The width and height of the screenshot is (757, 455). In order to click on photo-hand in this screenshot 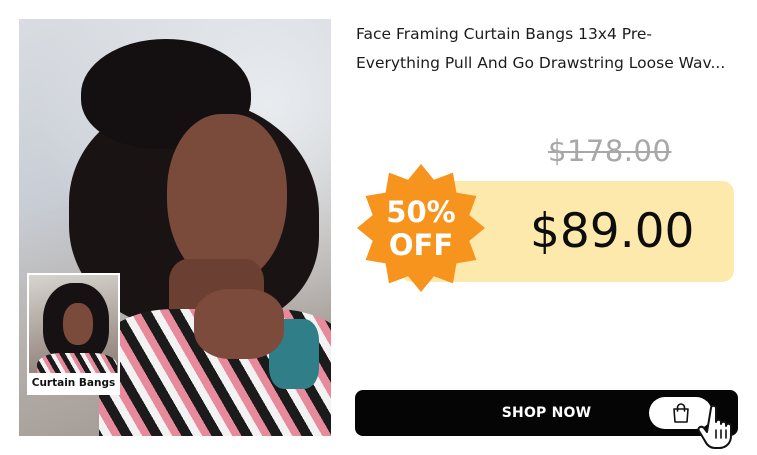, I will do `click(239, 324)`.